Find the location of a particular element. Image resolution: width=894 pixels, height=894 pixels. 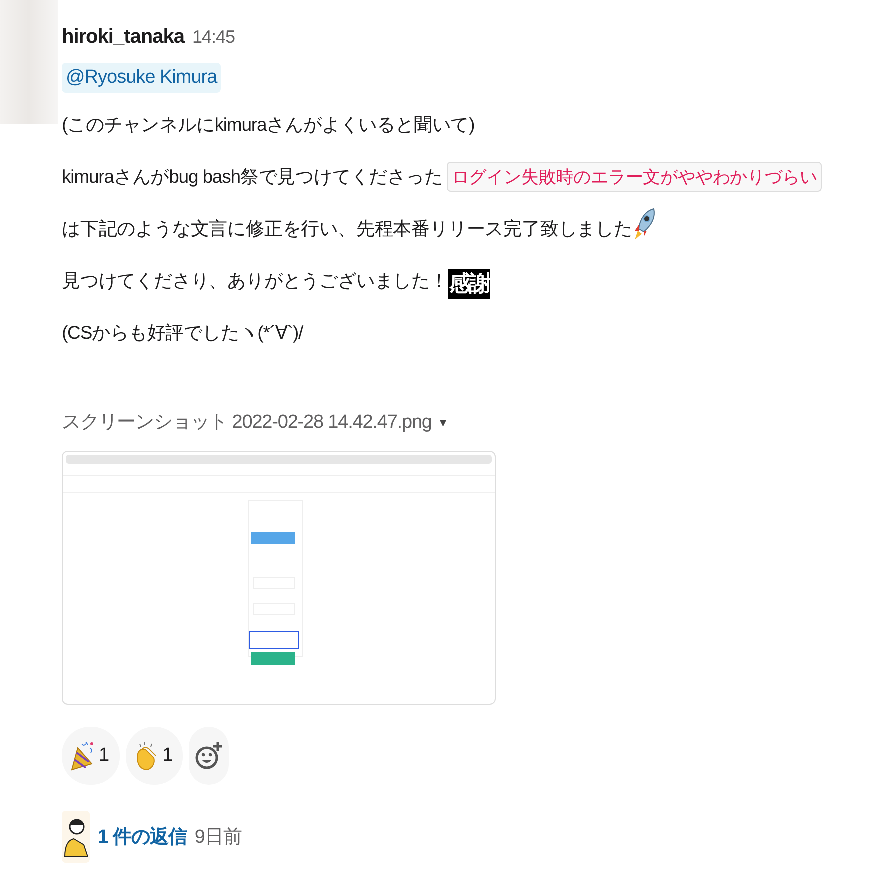

add-emoji-icon is located at coordinates (209, 756).